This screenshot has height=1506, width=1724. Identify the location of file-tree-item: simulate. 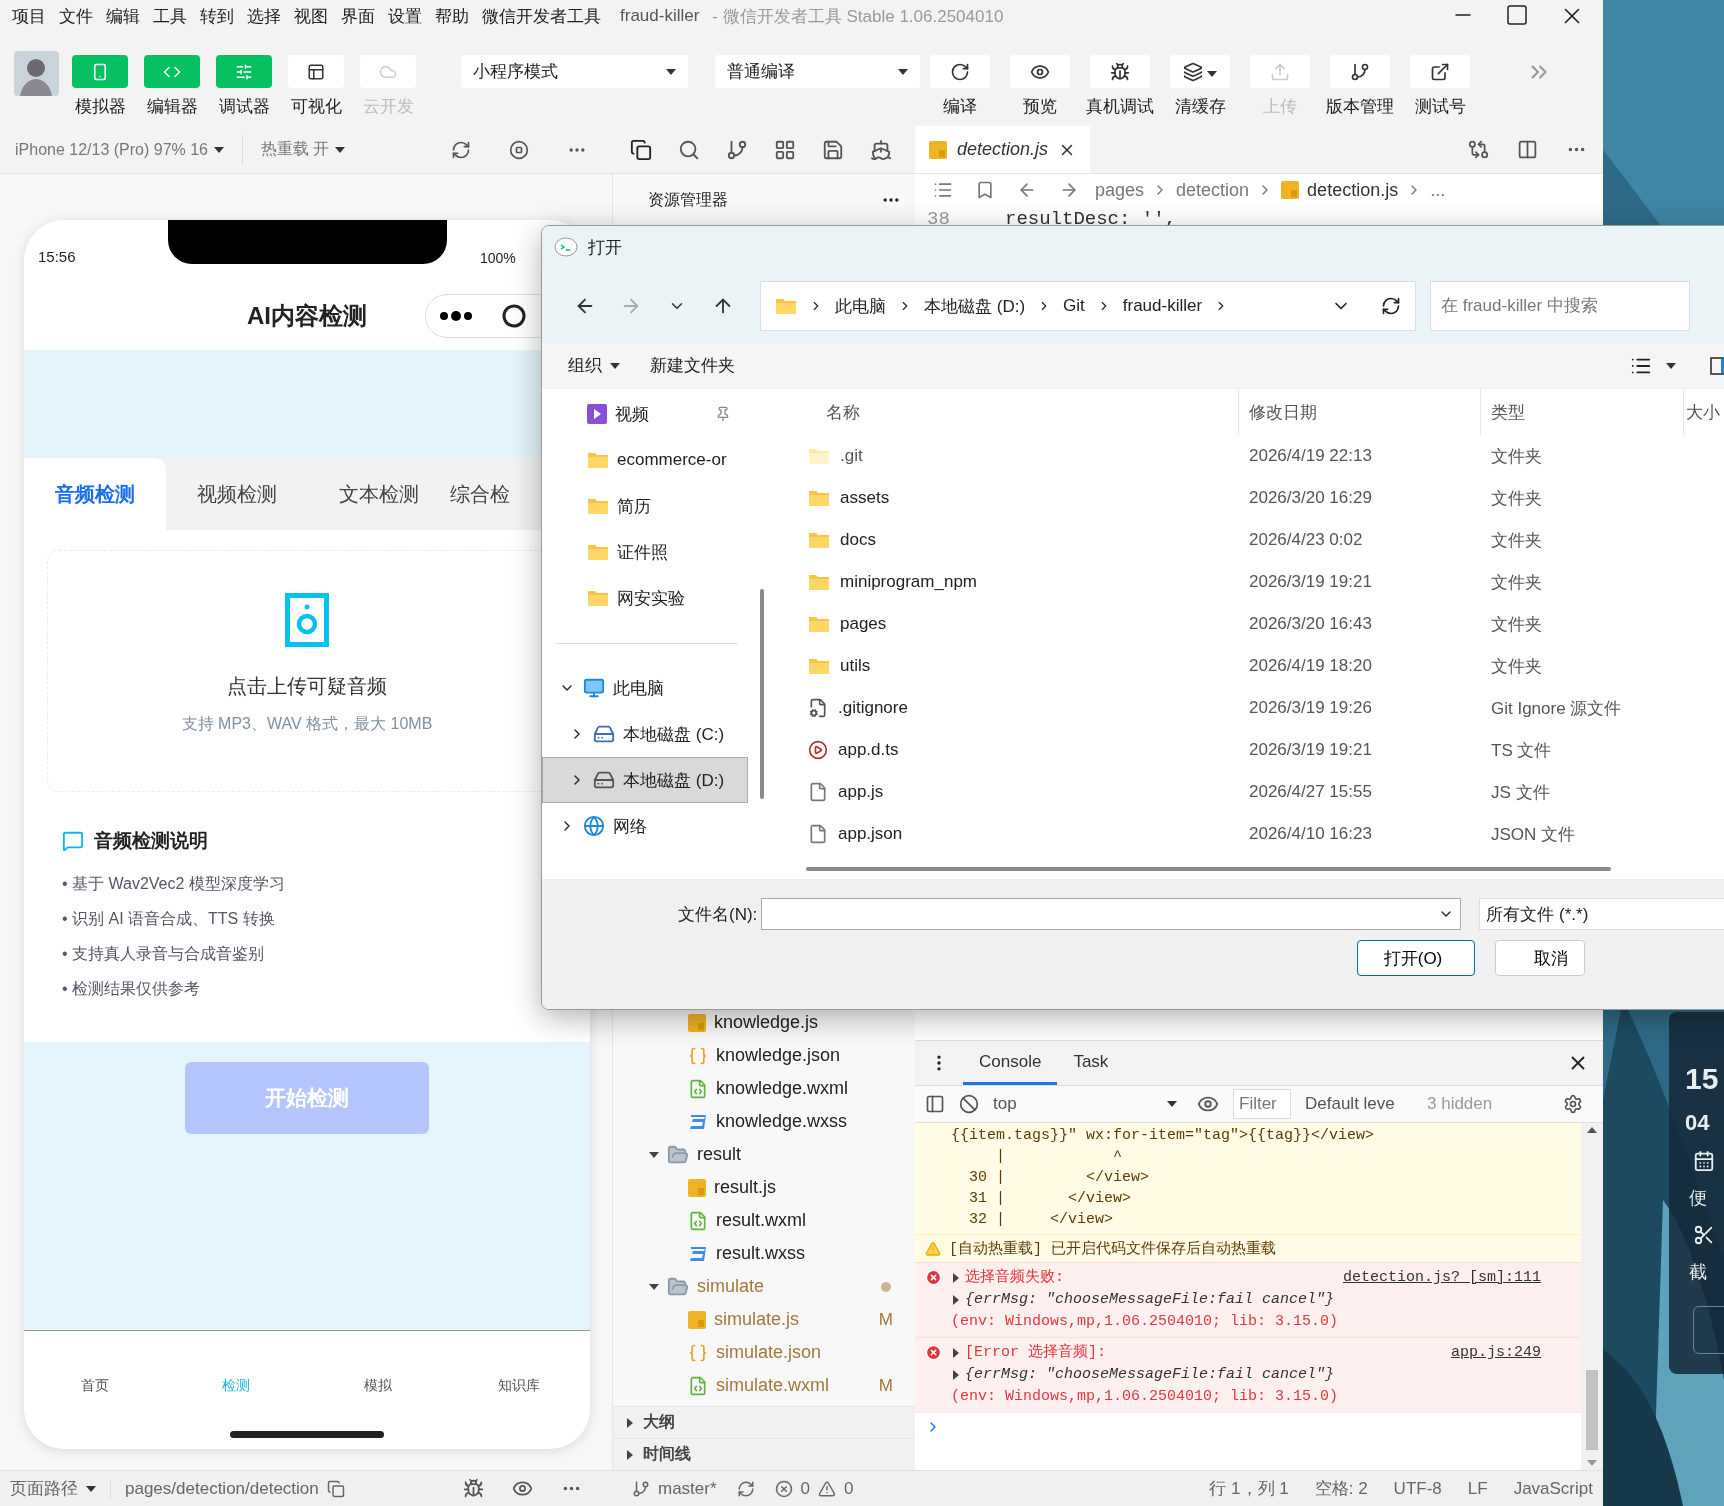
(764, 1286).